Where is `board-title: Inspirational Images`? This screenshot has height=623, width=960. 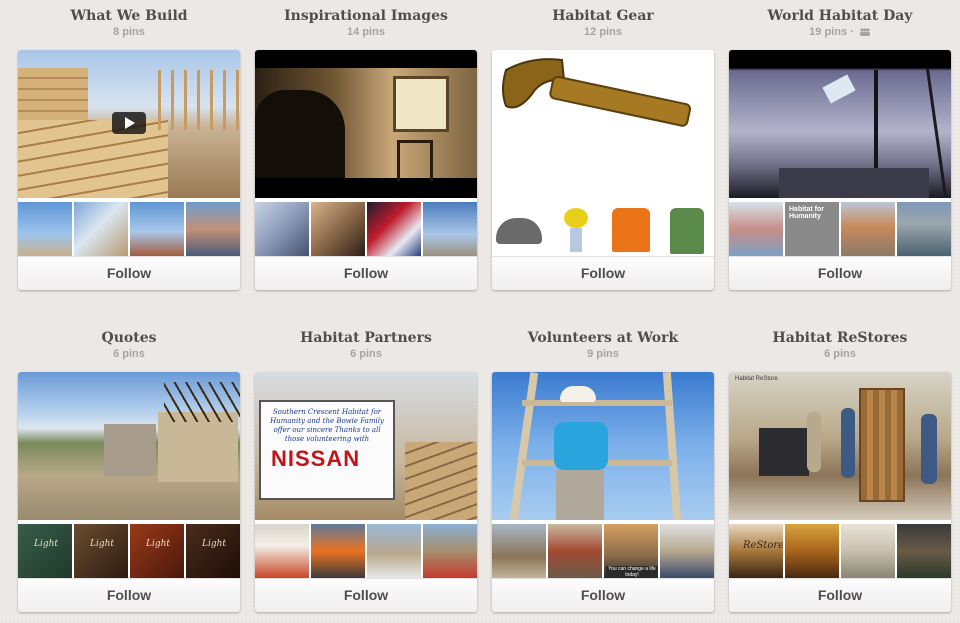
board-title: Inspirational Images is located at coordinates (366, 16).